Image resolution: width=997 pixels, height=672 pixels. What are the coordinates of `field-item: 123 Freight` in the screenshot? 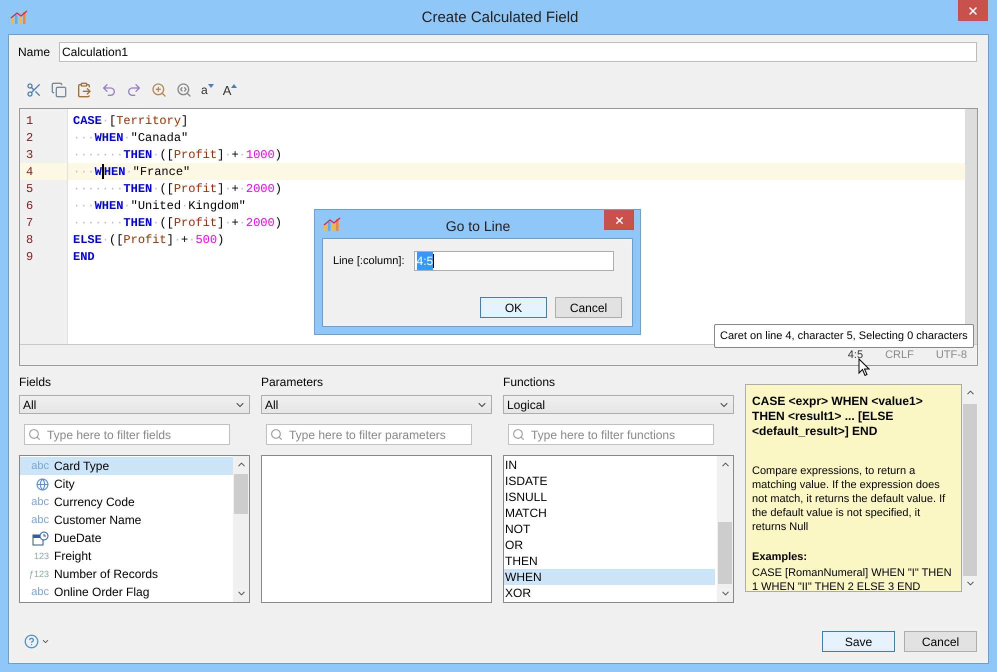 It's located at (126, 556).